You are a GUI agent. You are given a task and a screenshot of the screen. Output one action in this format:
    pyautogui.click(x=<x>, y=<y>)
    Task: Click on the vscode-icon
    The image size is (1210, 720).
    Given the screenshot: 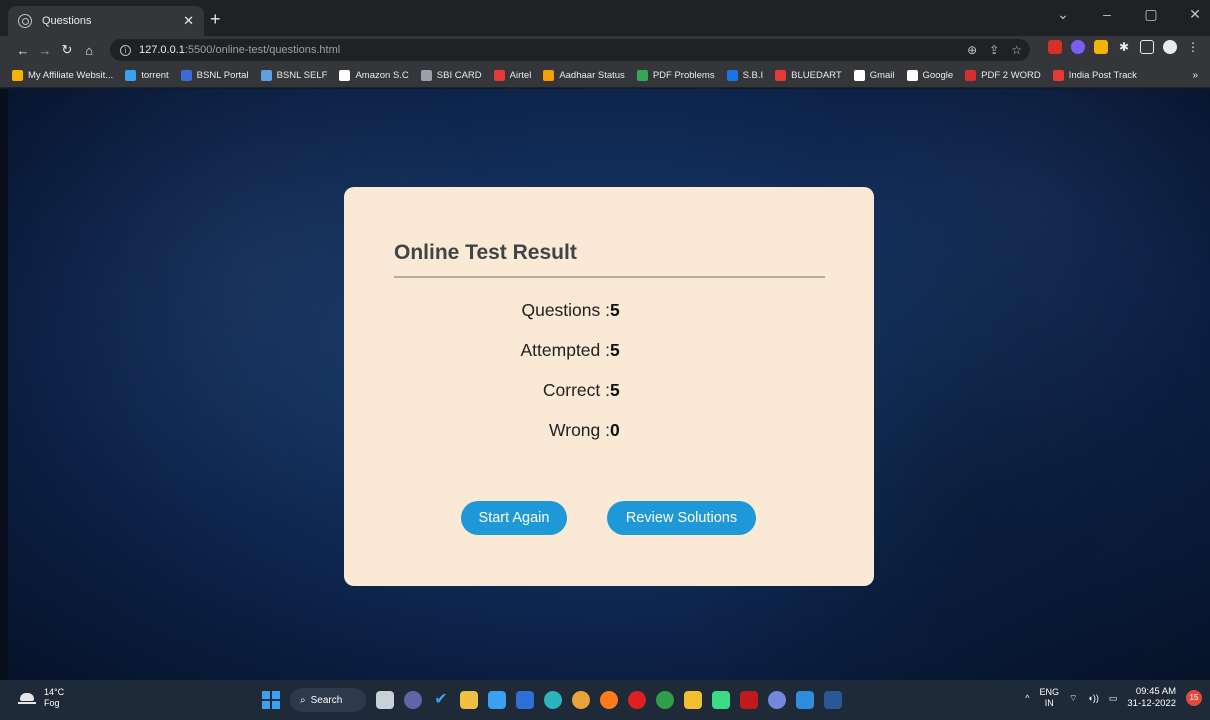 What is the action you would take?
    pyautogui.click(x=805, y=700)
    